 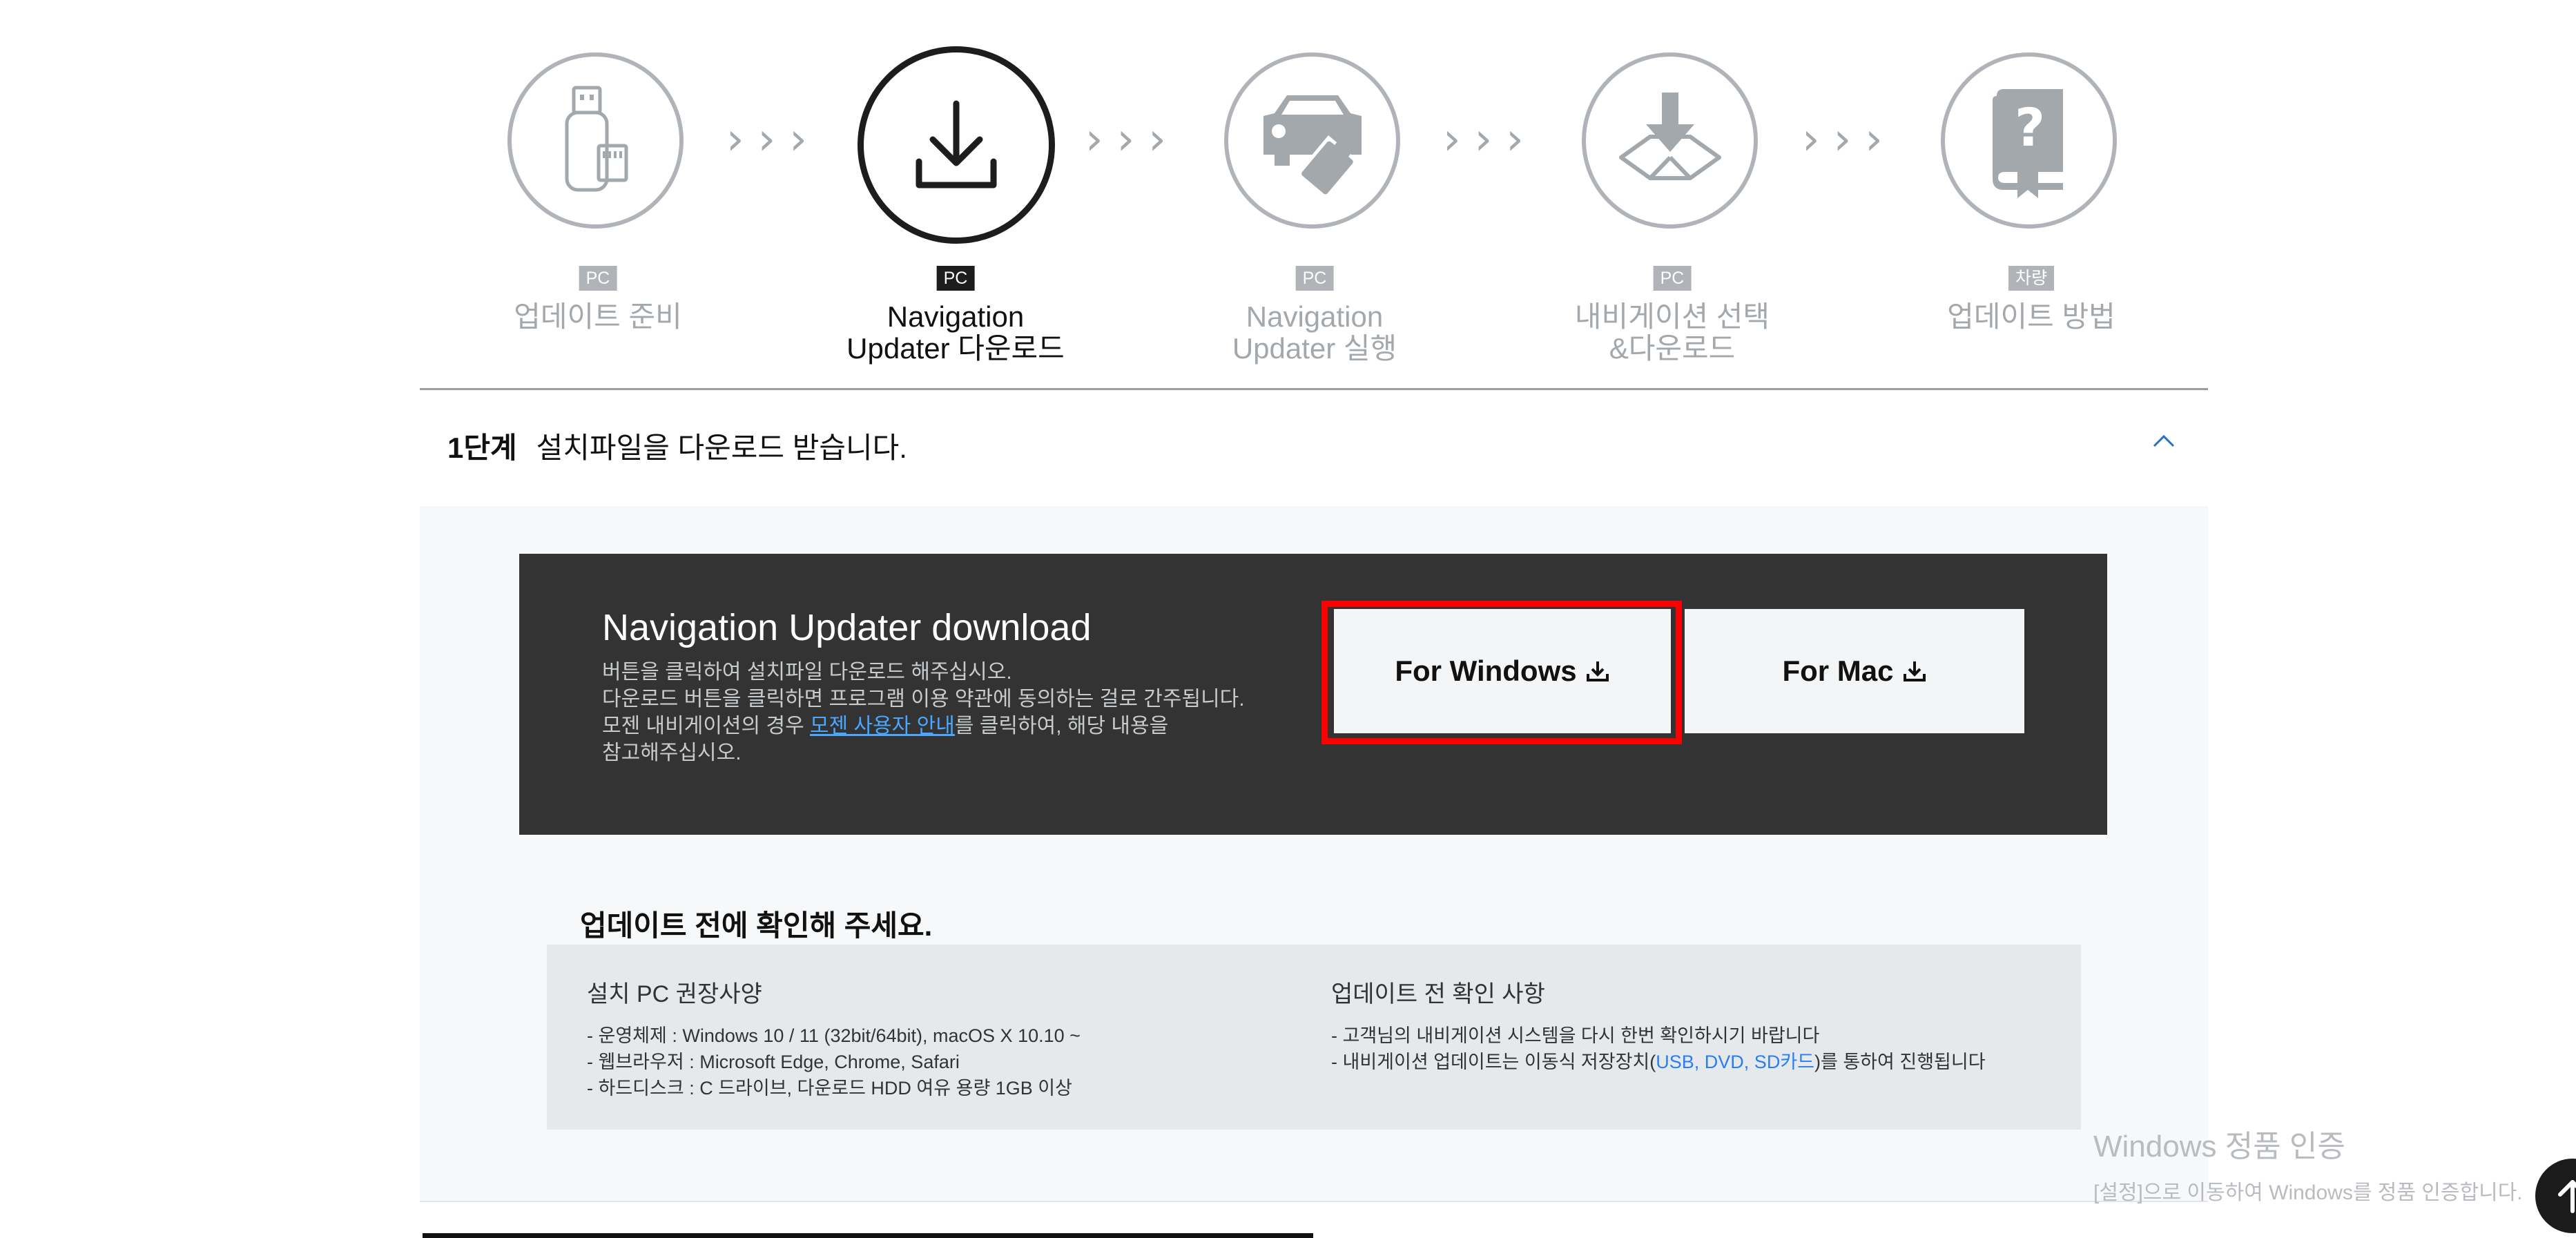 What do you see at coordinates (1672, 332) in the screenshot?
I see `step-label: 내비게이션 선택 &다운로드` at bounding box center [1672, 332].